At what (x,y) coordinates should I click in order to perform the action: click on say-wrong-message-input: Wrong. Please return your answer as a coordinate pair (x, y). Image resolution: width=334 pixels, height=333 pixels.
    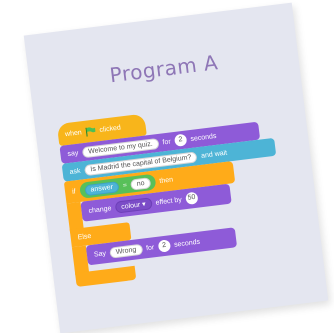
    Looking at the image, I should click on (126, 251).